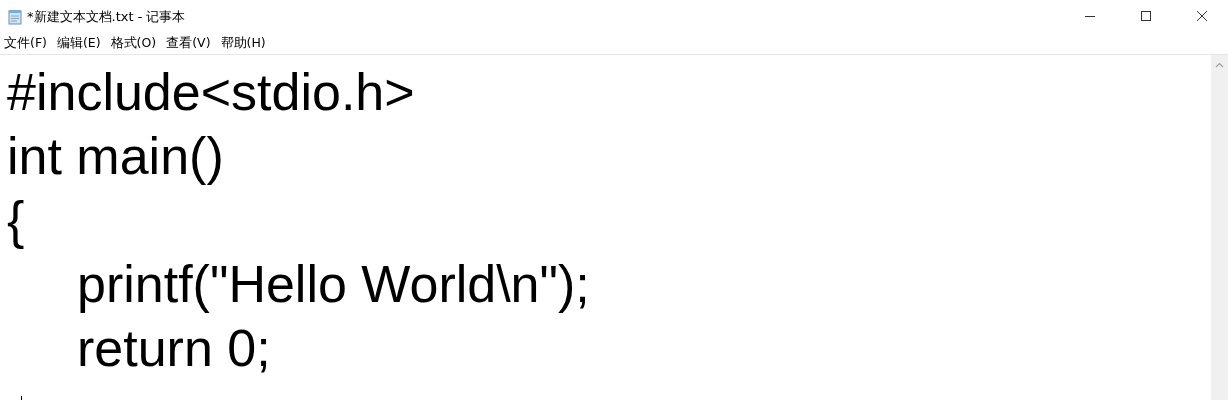 The width and height of the screenshot is (1228, 400). Describe the element at coordinates (333, 284) in the screenshot. I see `code-line: printf("Hello World\n");` at that location.